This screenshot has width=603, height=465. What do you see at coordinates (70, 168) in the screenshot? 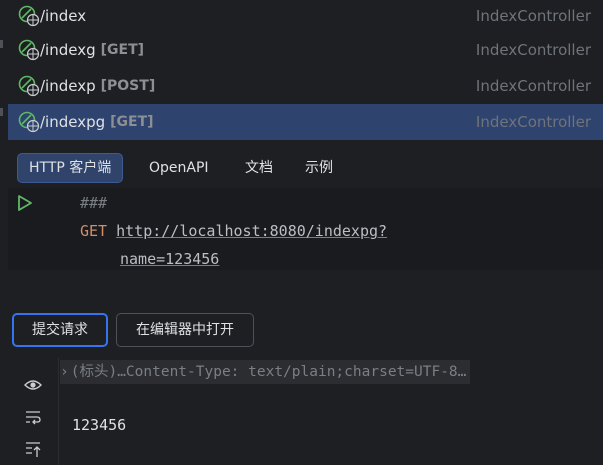
I see `tab-http-client: HTTP 客户端` at bounding box center [70, 168].